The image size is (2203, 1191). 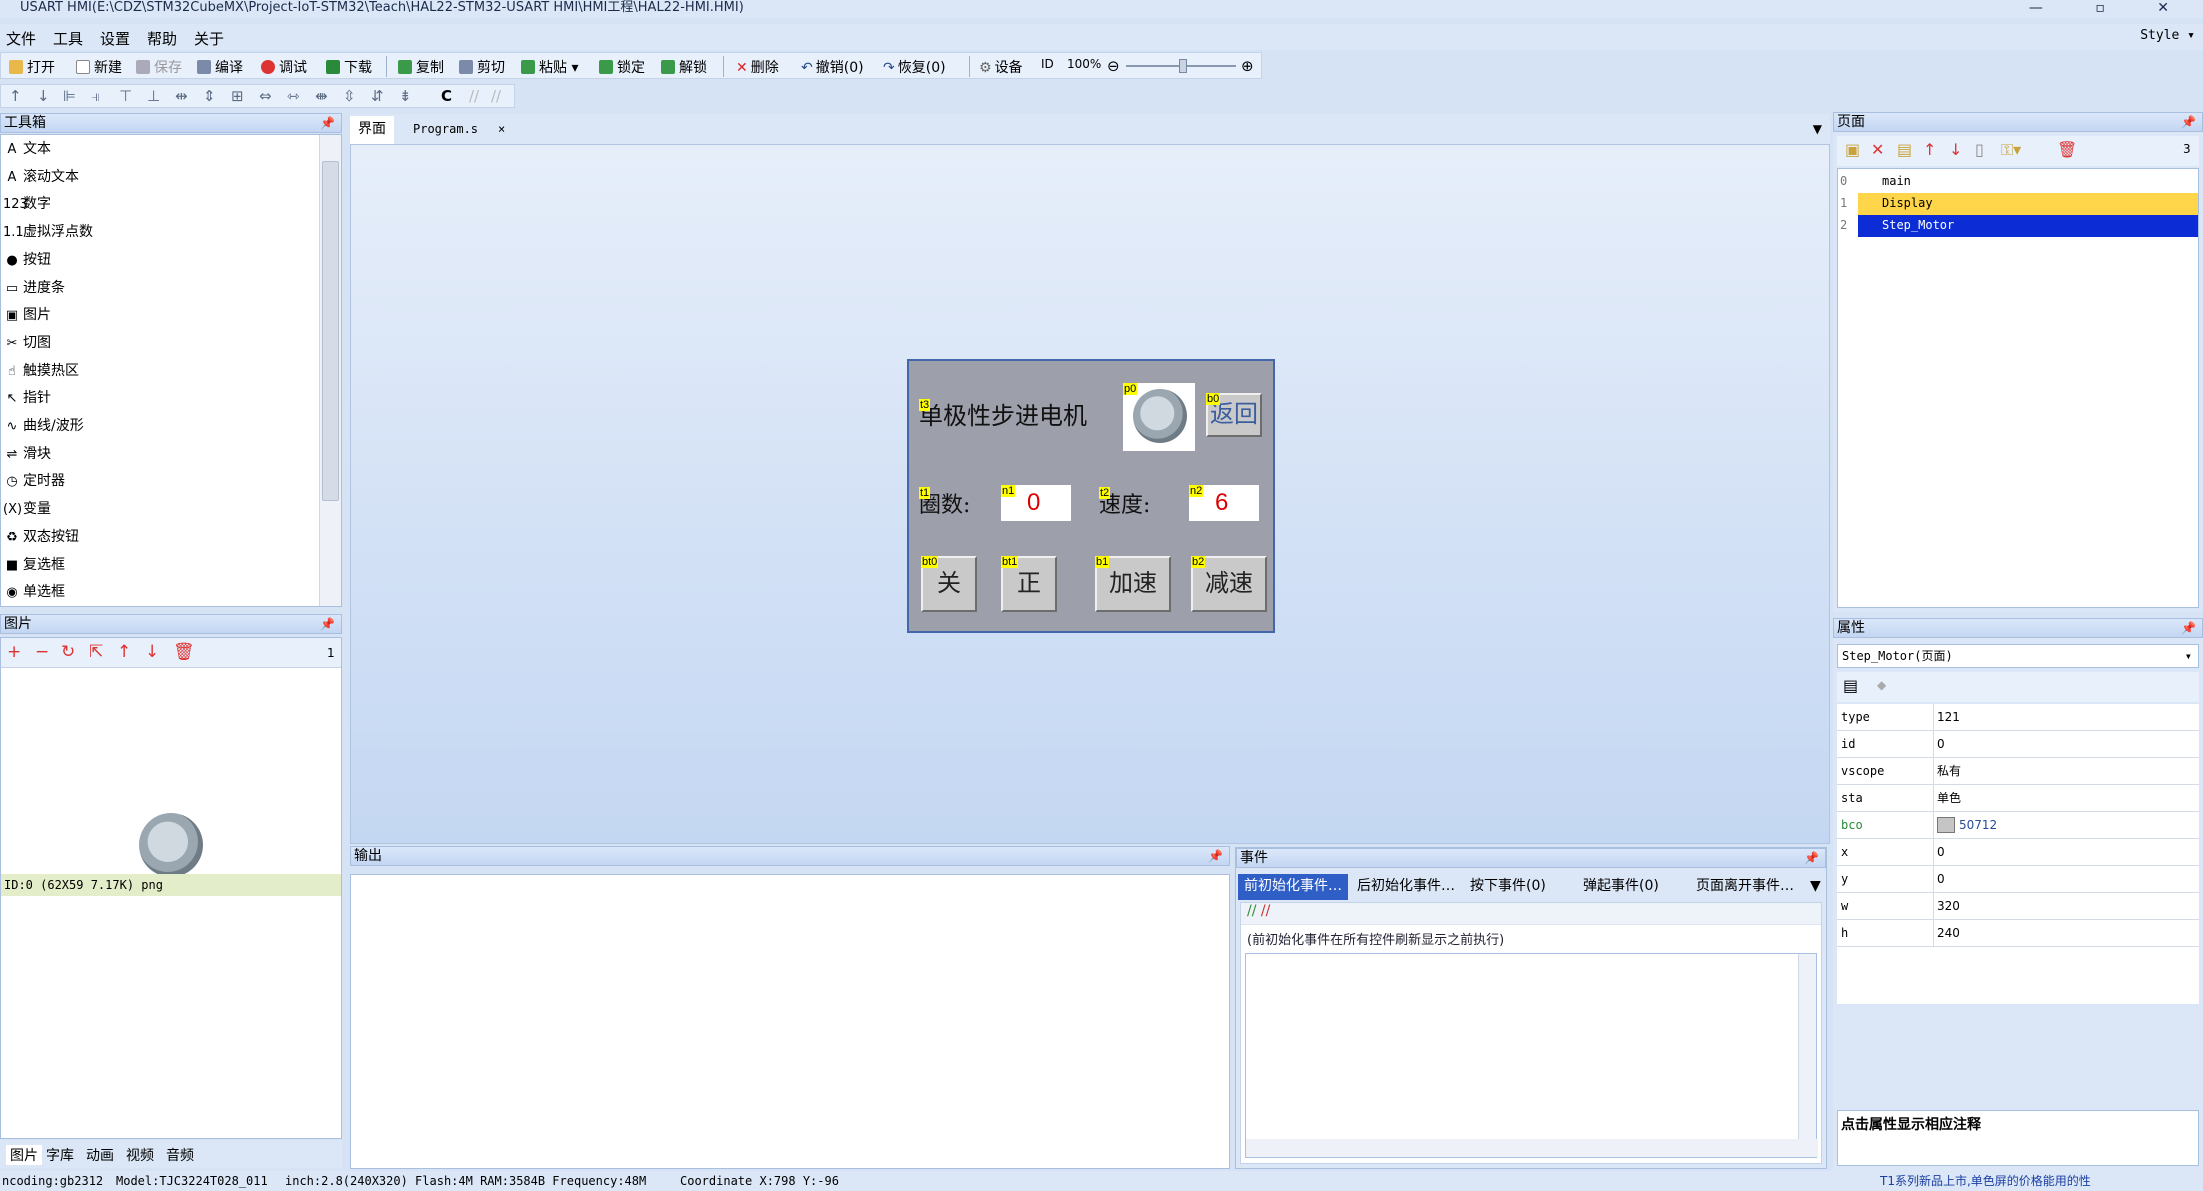 What do you see at coordinates (330, 331) in the screenshot?
I see `toolbox-scroll-thumb` at bounding box center [330, 331].